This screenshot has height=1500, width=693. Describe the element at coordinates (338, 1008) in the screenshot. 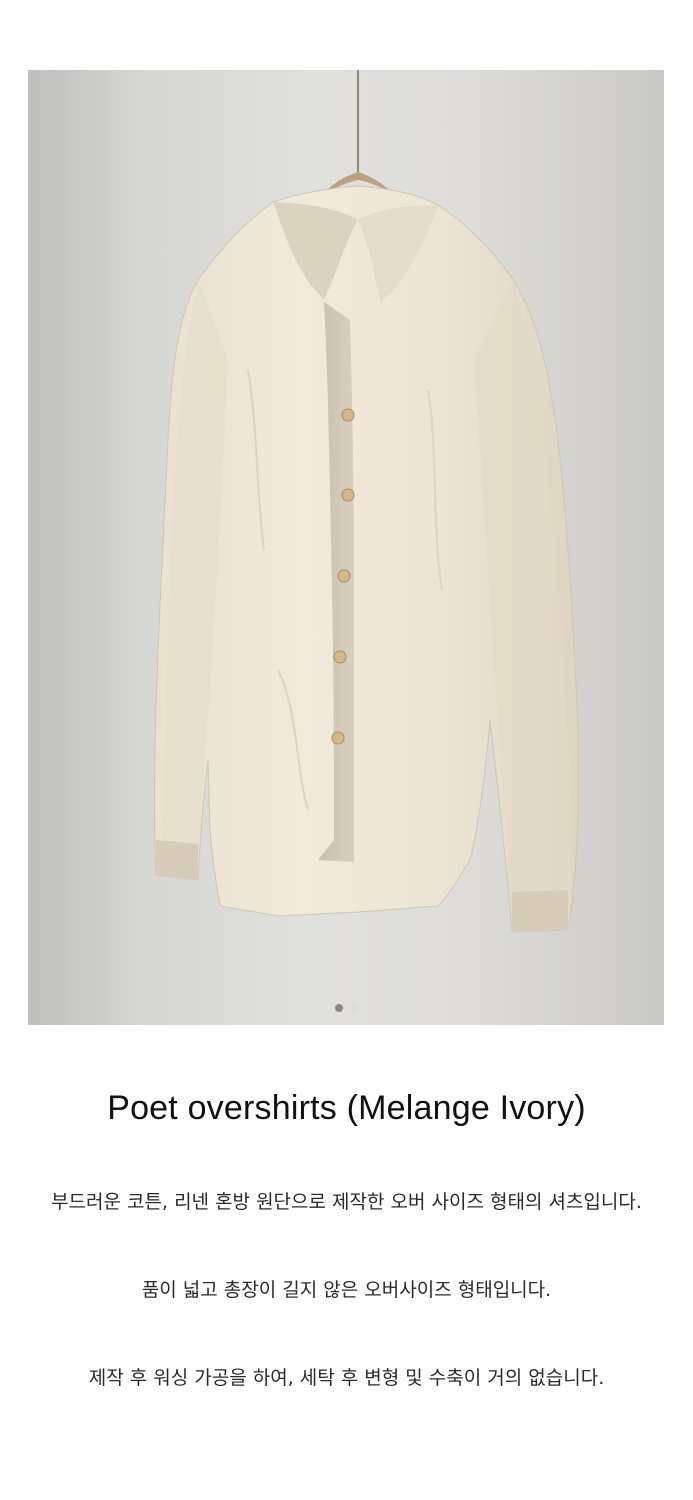

I see `carousel-dot-active` at that location.